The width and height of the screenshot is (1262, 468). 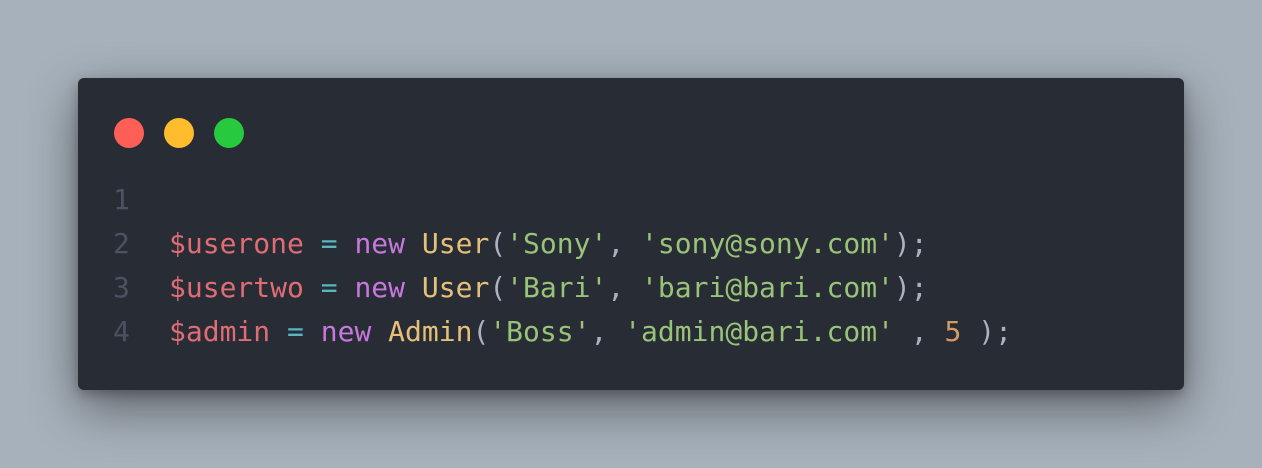 What do you see at coordinates (229, 133) in the screenshot?
I see `maximize-button` at bounding box center [229, 133].